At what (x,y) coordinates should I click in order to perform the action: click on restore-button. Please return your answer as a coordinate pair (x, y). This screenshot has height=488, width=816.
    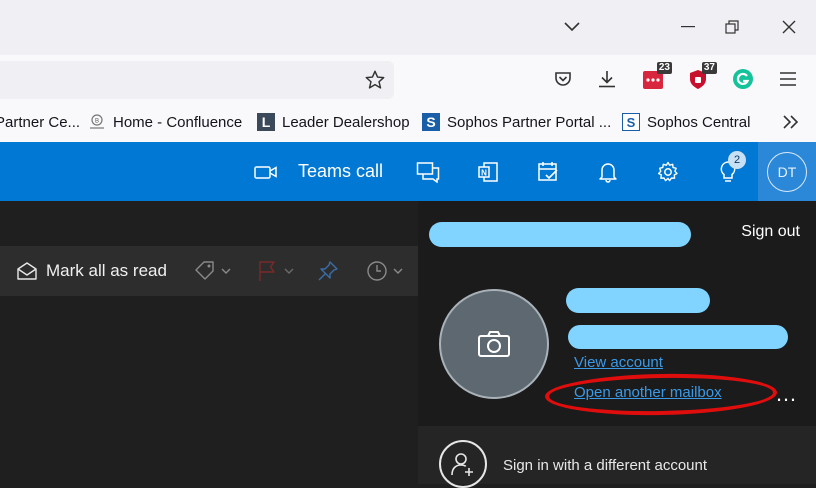
    Looking at the image, I should click on (732, 27).